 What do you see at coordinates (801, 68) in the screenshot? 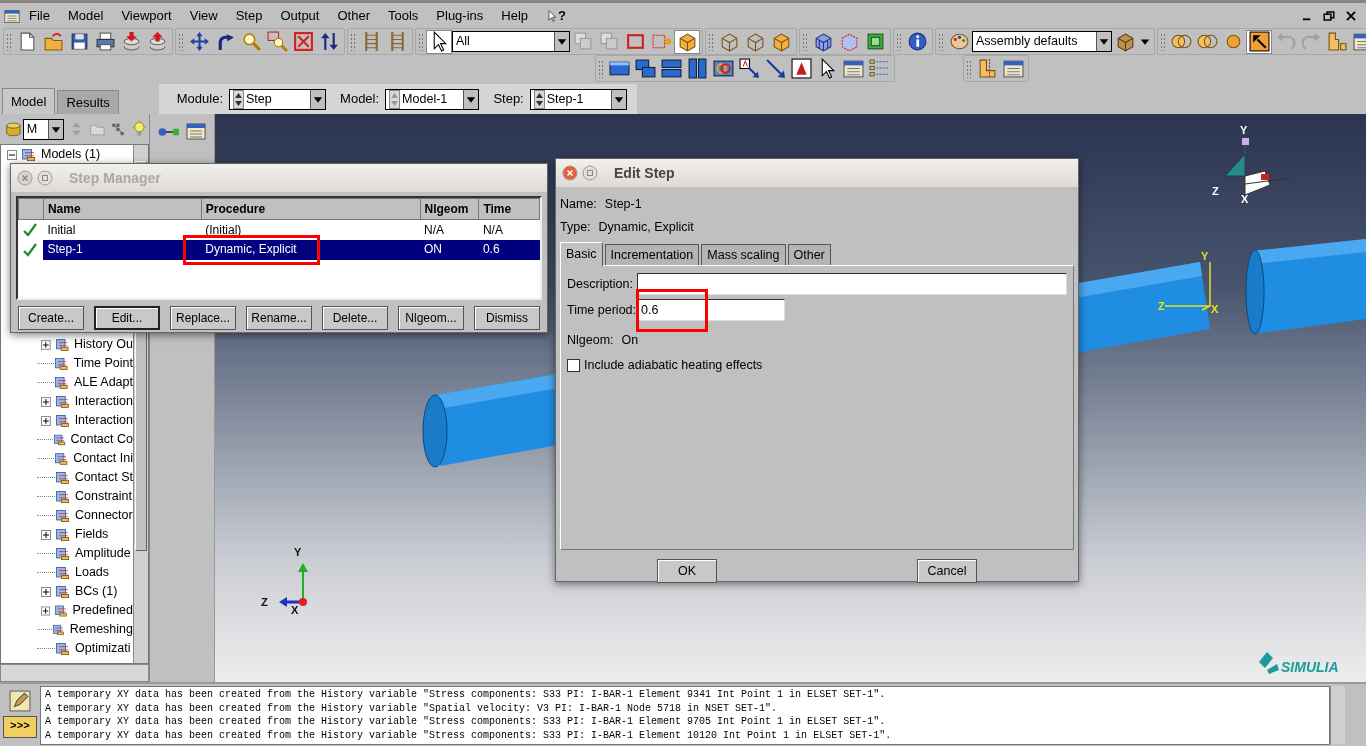
I see `triangle-box-icon` at bounding box center [801, 68].